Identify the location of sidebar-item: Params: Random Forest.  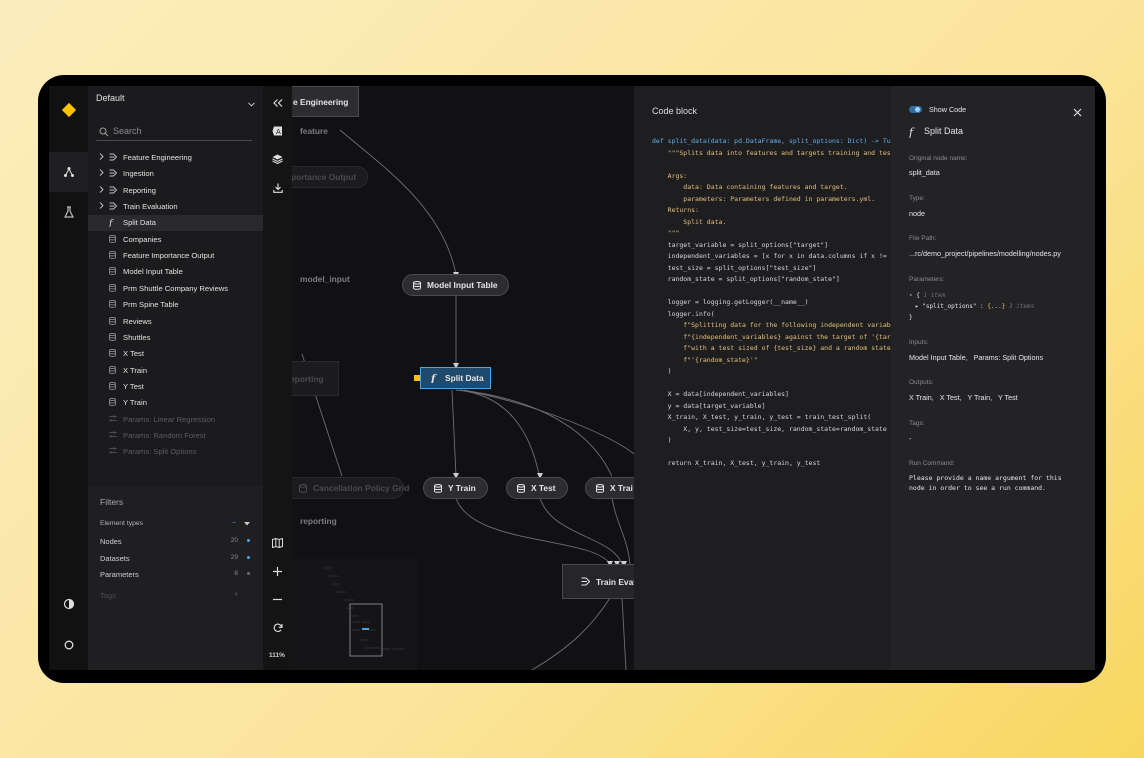
(175, 436).